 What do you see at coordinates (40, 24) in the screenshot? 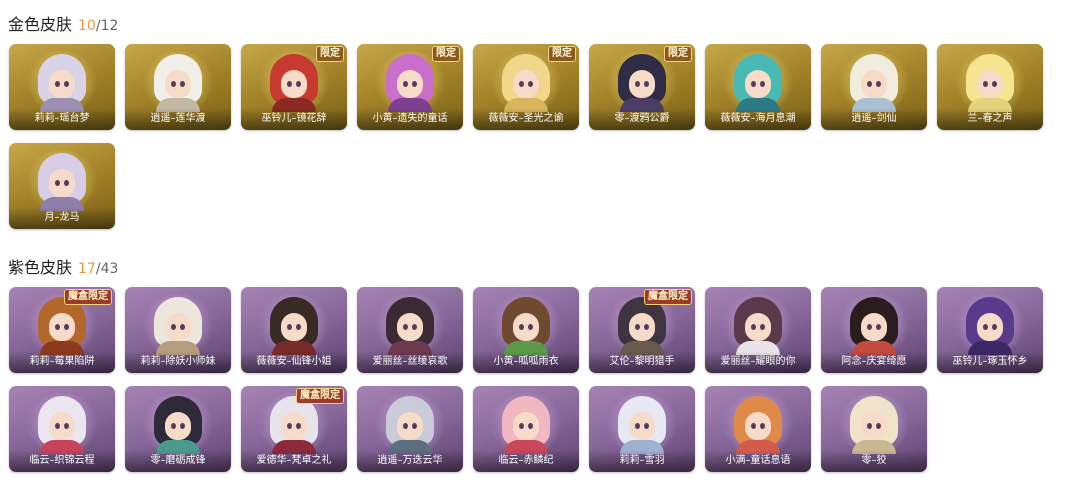
I see `section-gold-title-text: 金色皮肤` at bounding box center [40, 24].